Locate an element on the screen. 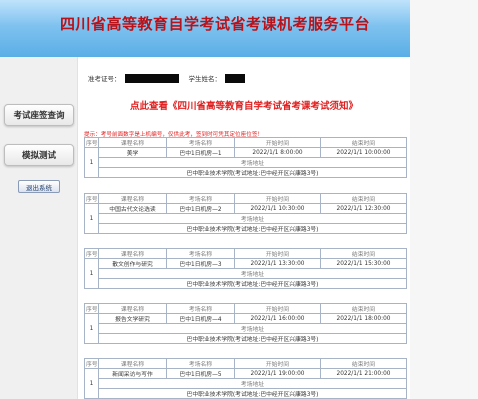  exam-room: 巴中1日机房—5 is located at coordinates (200, 373).